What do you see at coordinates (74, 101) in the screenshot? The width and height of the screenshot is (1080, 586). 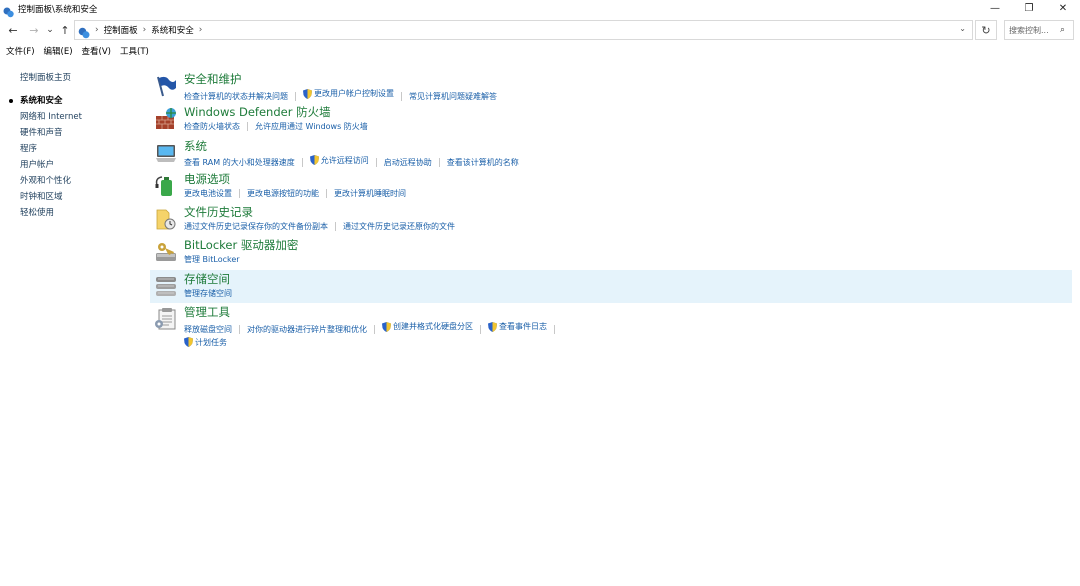 I see `sidebar-item-system-security: 系统和安全` at bounding box center [74, 101].